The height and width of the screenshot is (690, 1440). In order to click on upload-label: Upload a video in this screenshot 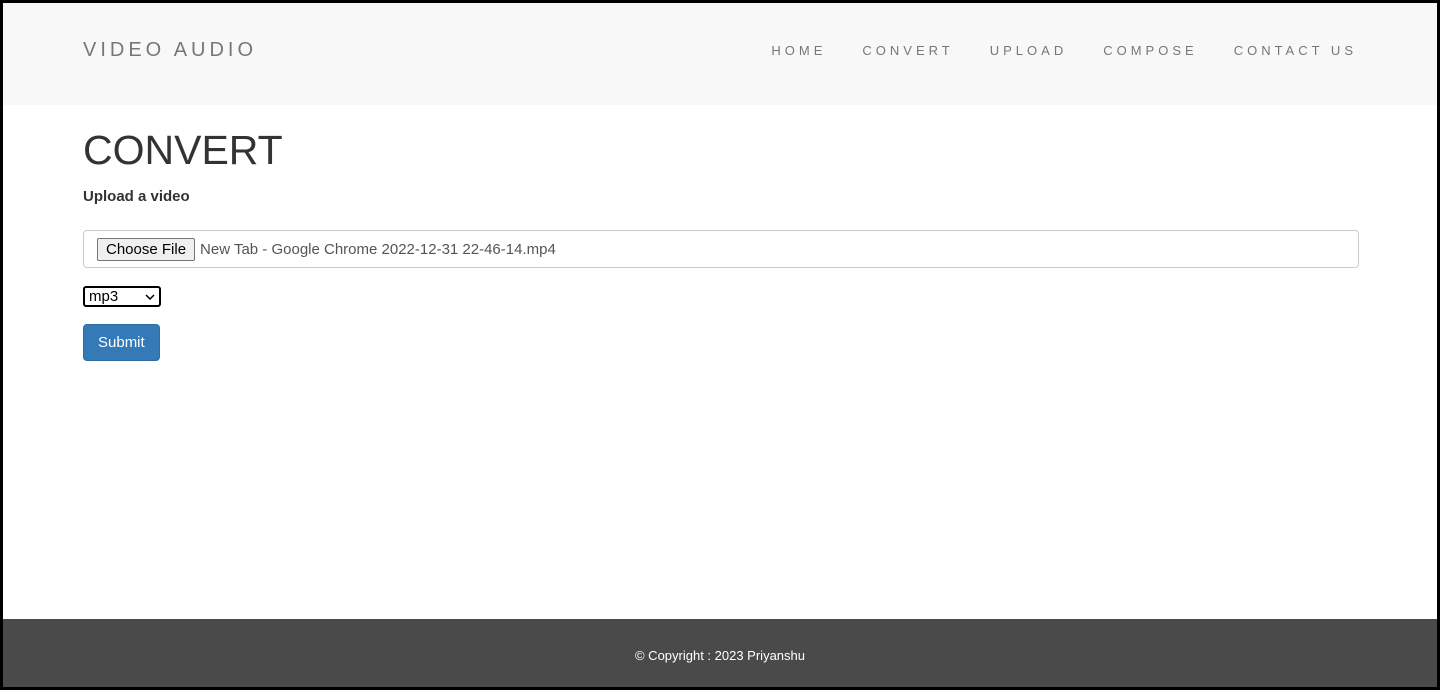, I will do `click(136, 196)`.